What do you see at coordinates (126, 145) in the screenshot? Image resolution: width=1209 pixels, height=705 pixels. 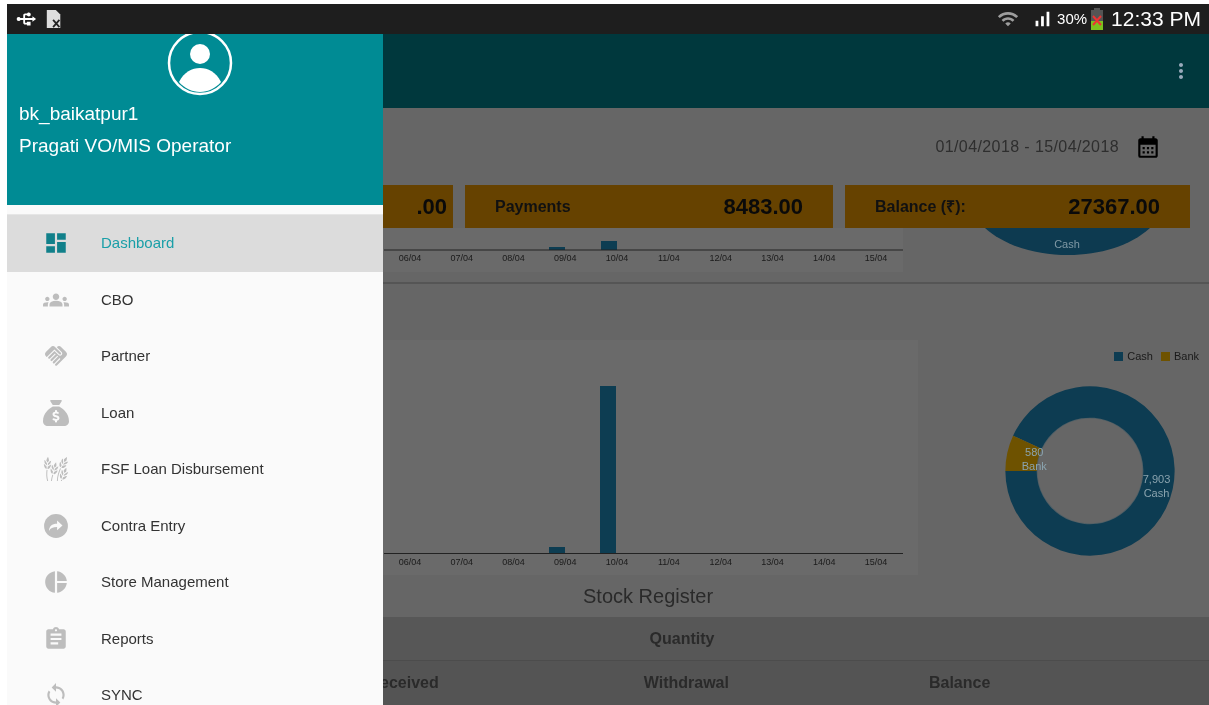 I see `user-role: Pragati VO/MIS Operator` at bounding box center [126, 145].